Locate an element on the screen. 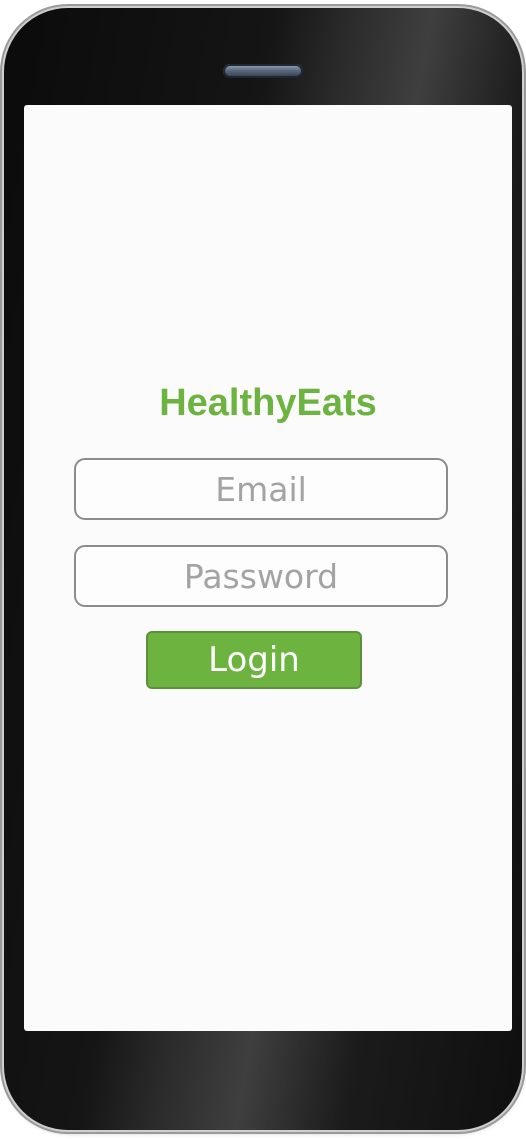 This screenshot has height=1139, width=526. login-button: Login is located at coordinates (254, 660).